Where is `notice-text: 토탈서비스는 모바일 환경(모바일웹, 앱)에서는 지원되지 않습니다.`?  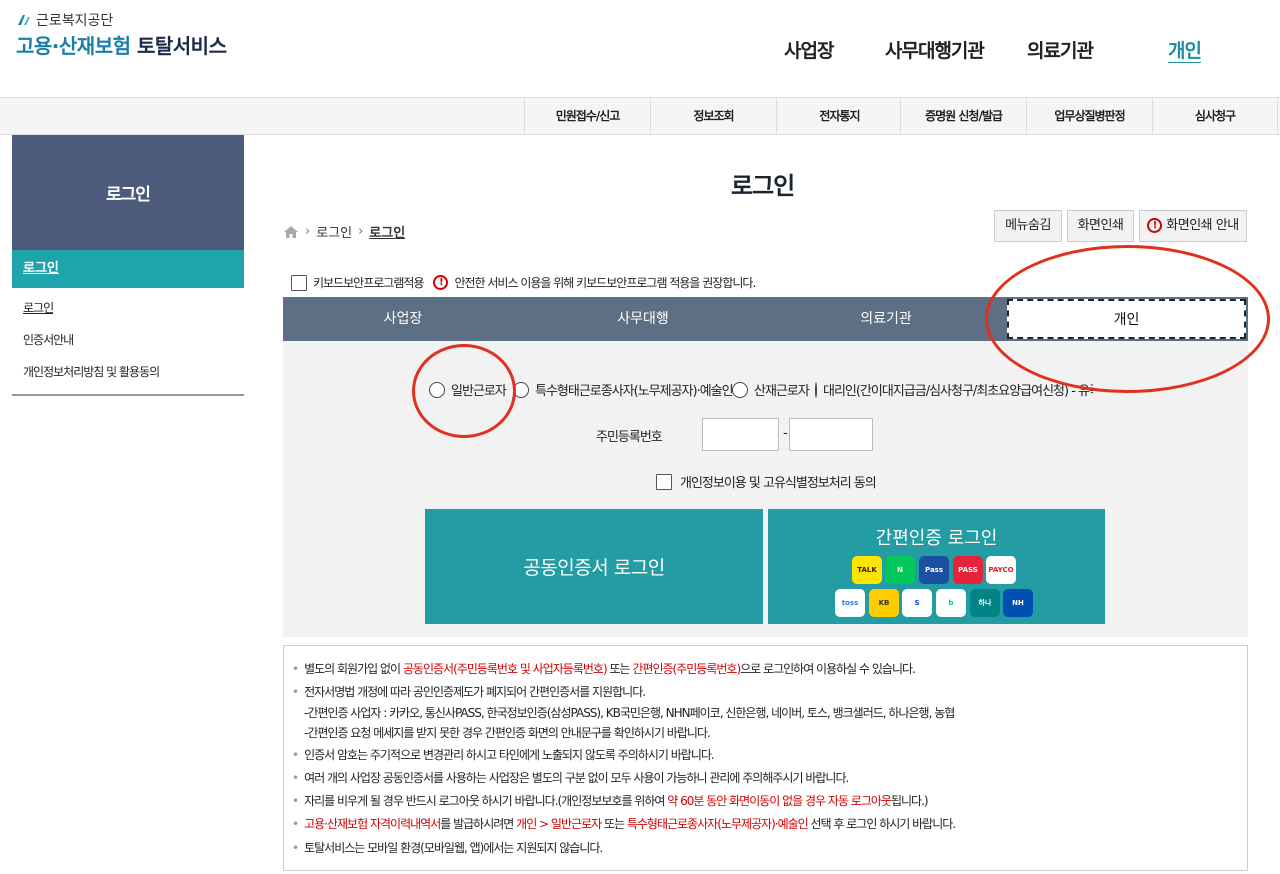
notice-text: 토탈서비스는 모바일 환경(모바일웹, 앱)에서는 지원되지 않습니다. is located at coordinates (453, 848).